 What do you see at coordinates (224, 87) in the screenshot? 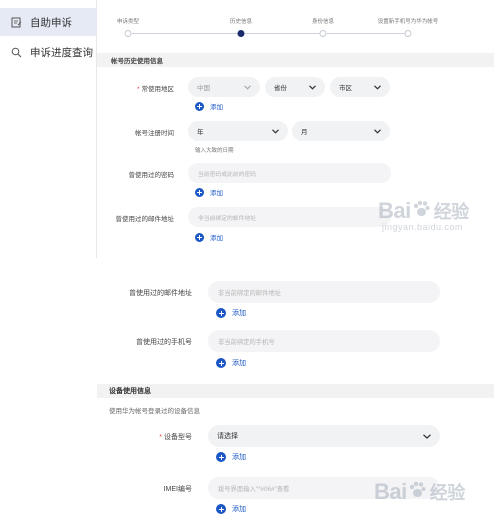
I see `country-select: 中国` at bounding box center [224, 87].